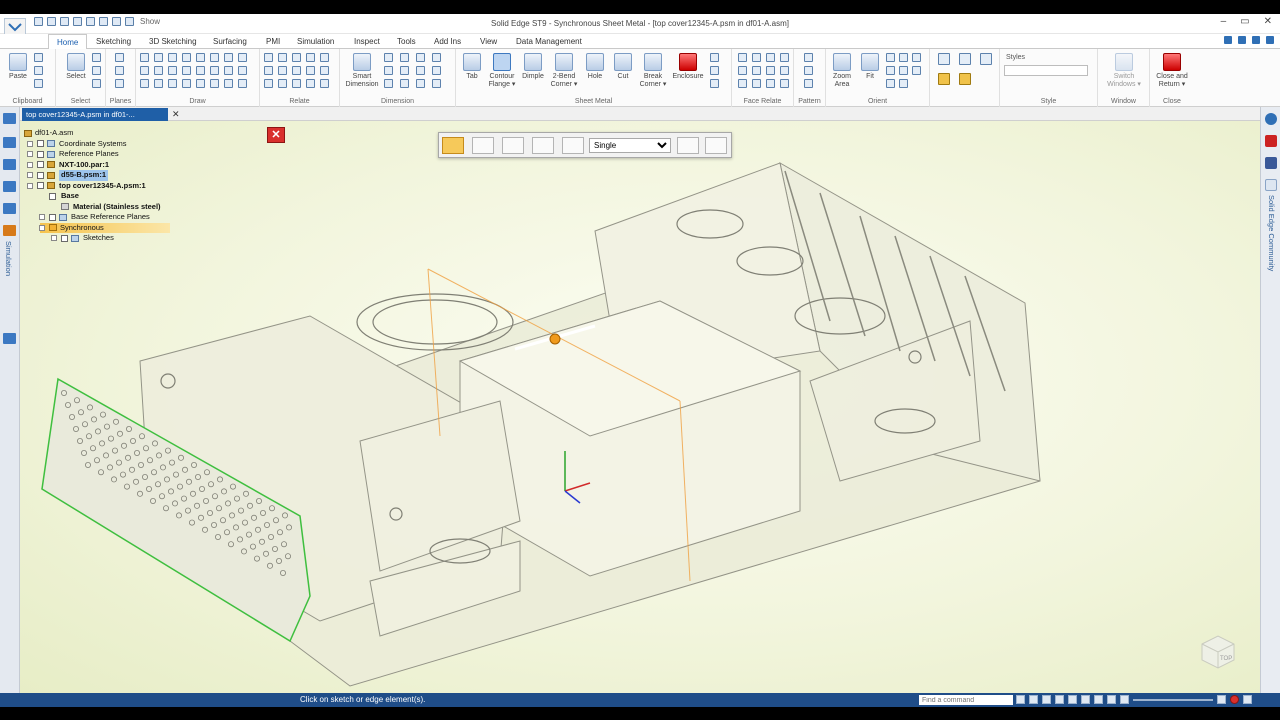 This screenshot has height=720, width=1280. What do you see at coordinates (228, 57) in the screenshot?
I see `offset-icon` at bounding box center [228, 57].